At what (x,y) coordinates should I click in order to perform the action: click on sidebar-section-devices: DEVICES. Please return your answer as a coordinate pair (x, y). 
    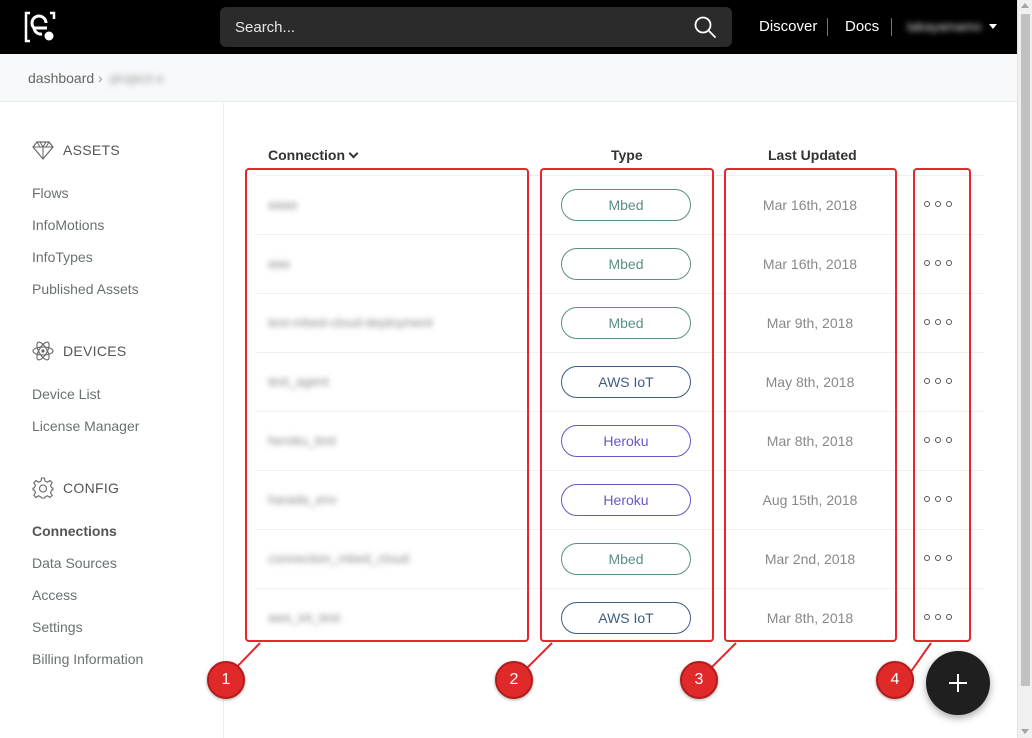
    Looking at the image, I should click on (79, 351).